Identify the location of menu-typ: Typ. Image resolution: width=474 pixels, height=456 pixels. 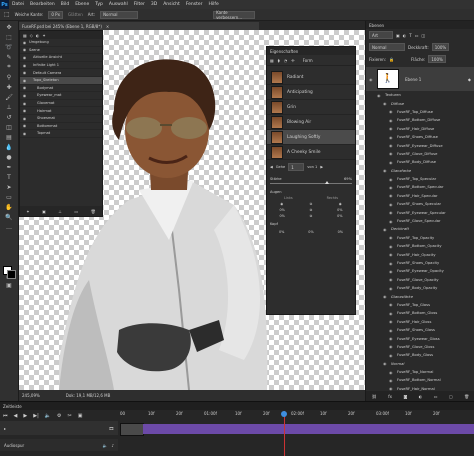
(99, 4).